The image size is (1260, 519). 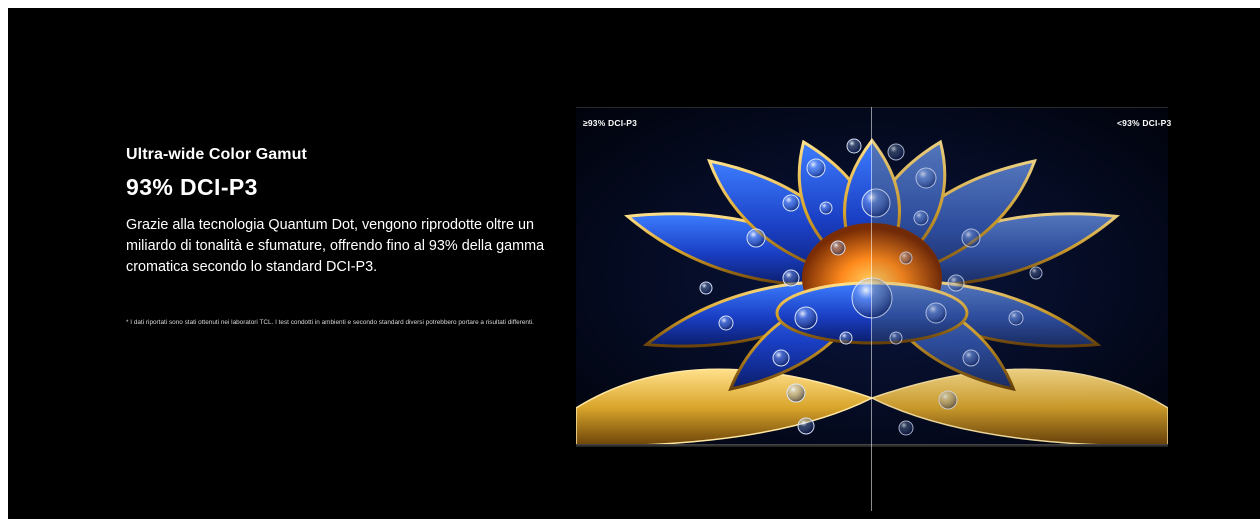 What do you see at coordinates (192, 187) in the screenshot?
I see `feature-headline: 93% DCI-P3` at bounding box center [192, 187].